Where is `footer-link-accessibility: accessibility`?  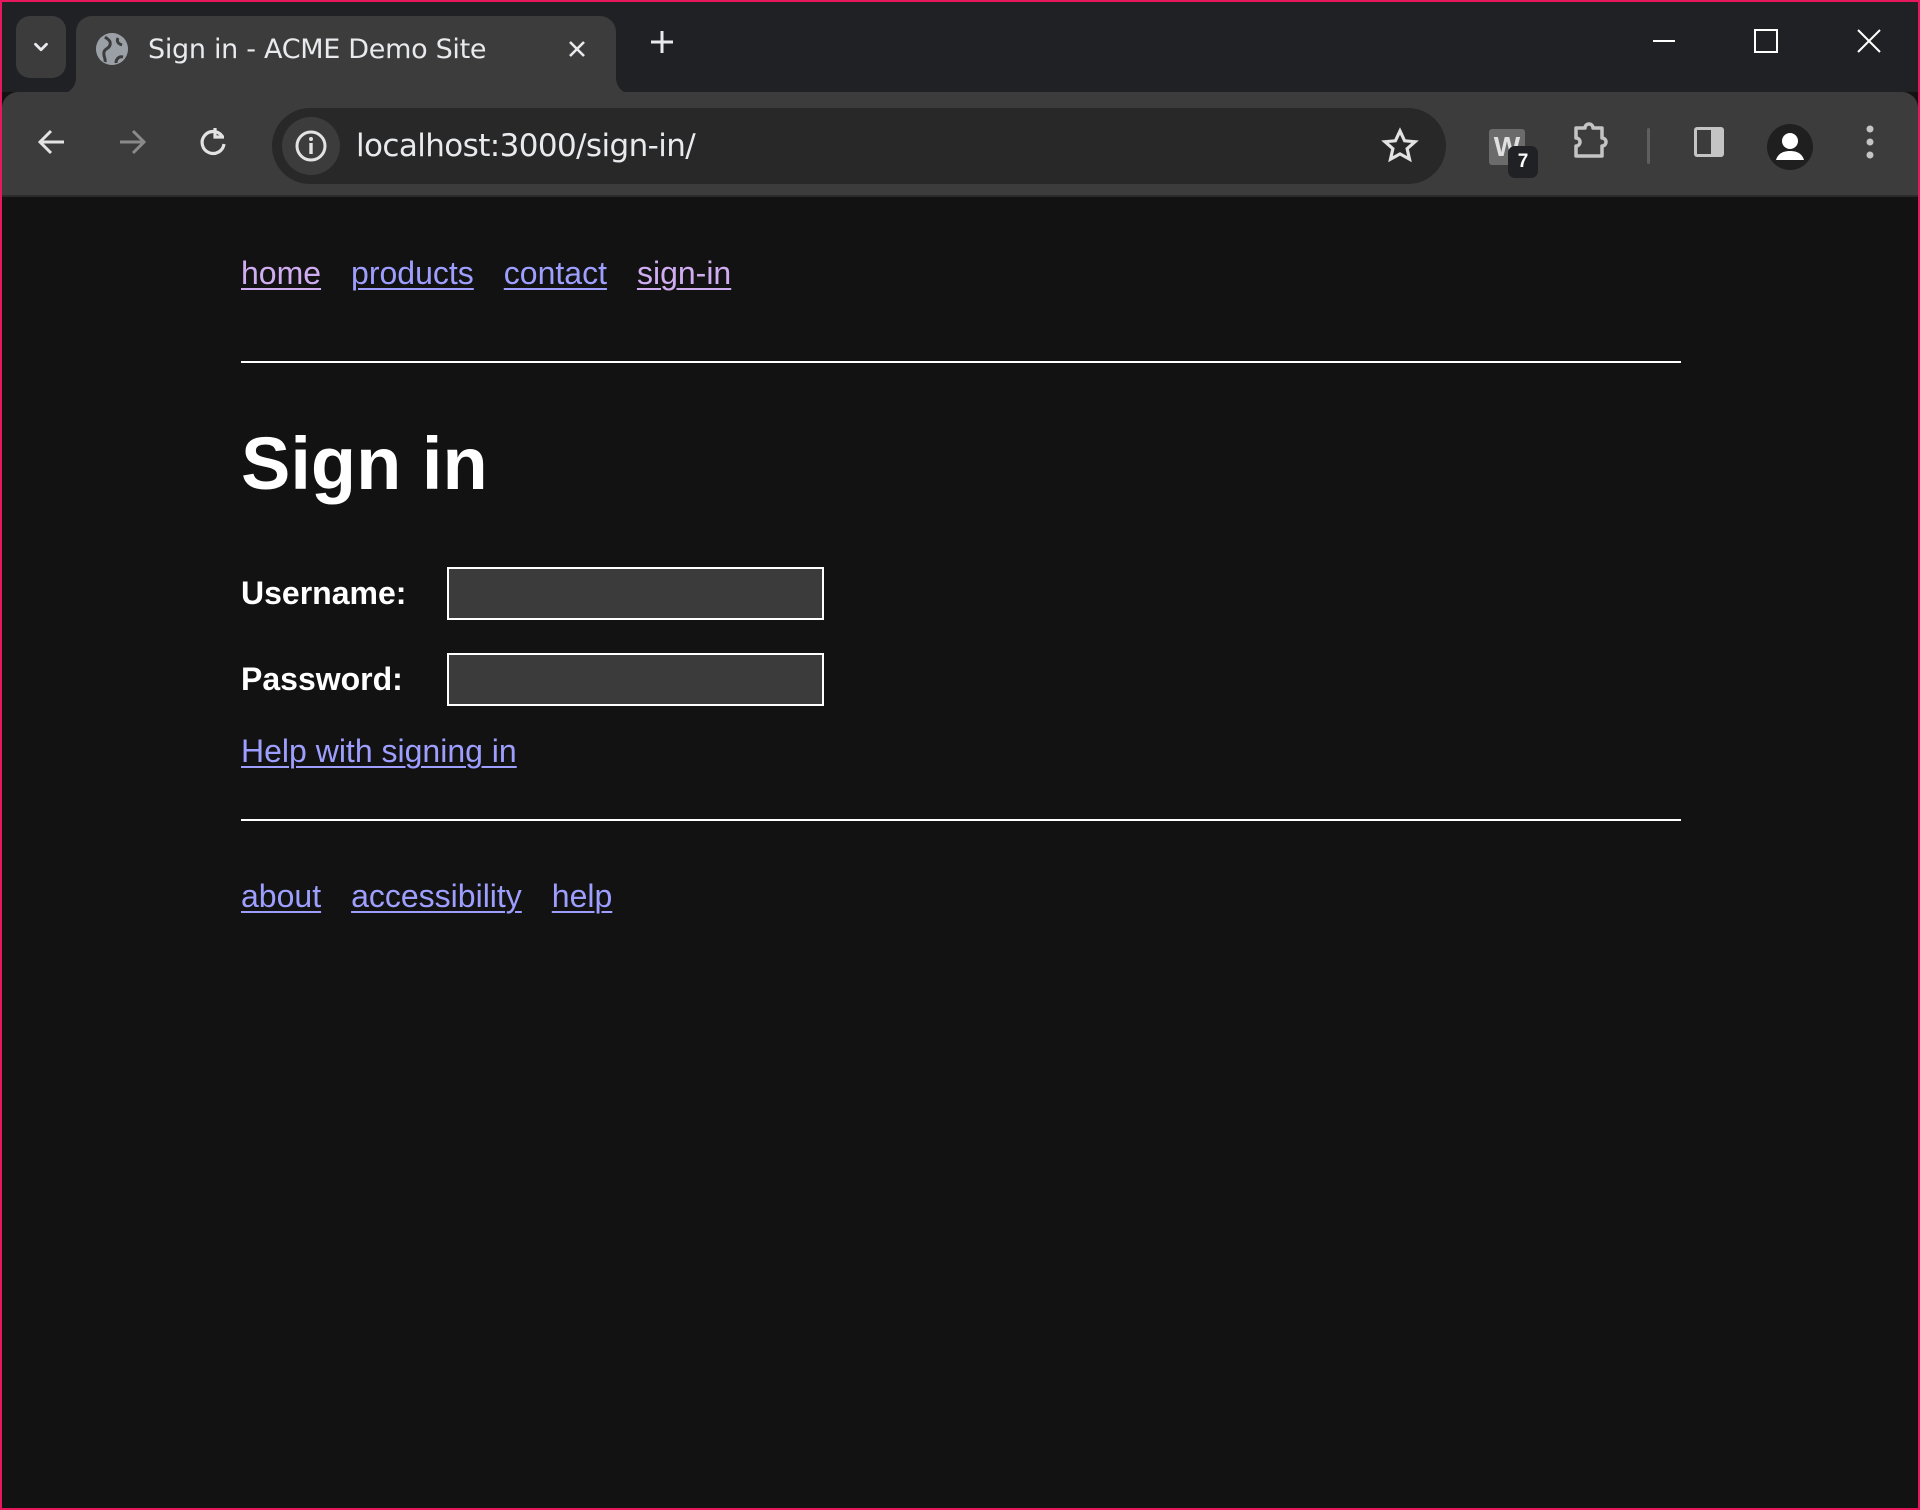 footer-link-accessibility: accessibility is located at coordinates (436, 896).